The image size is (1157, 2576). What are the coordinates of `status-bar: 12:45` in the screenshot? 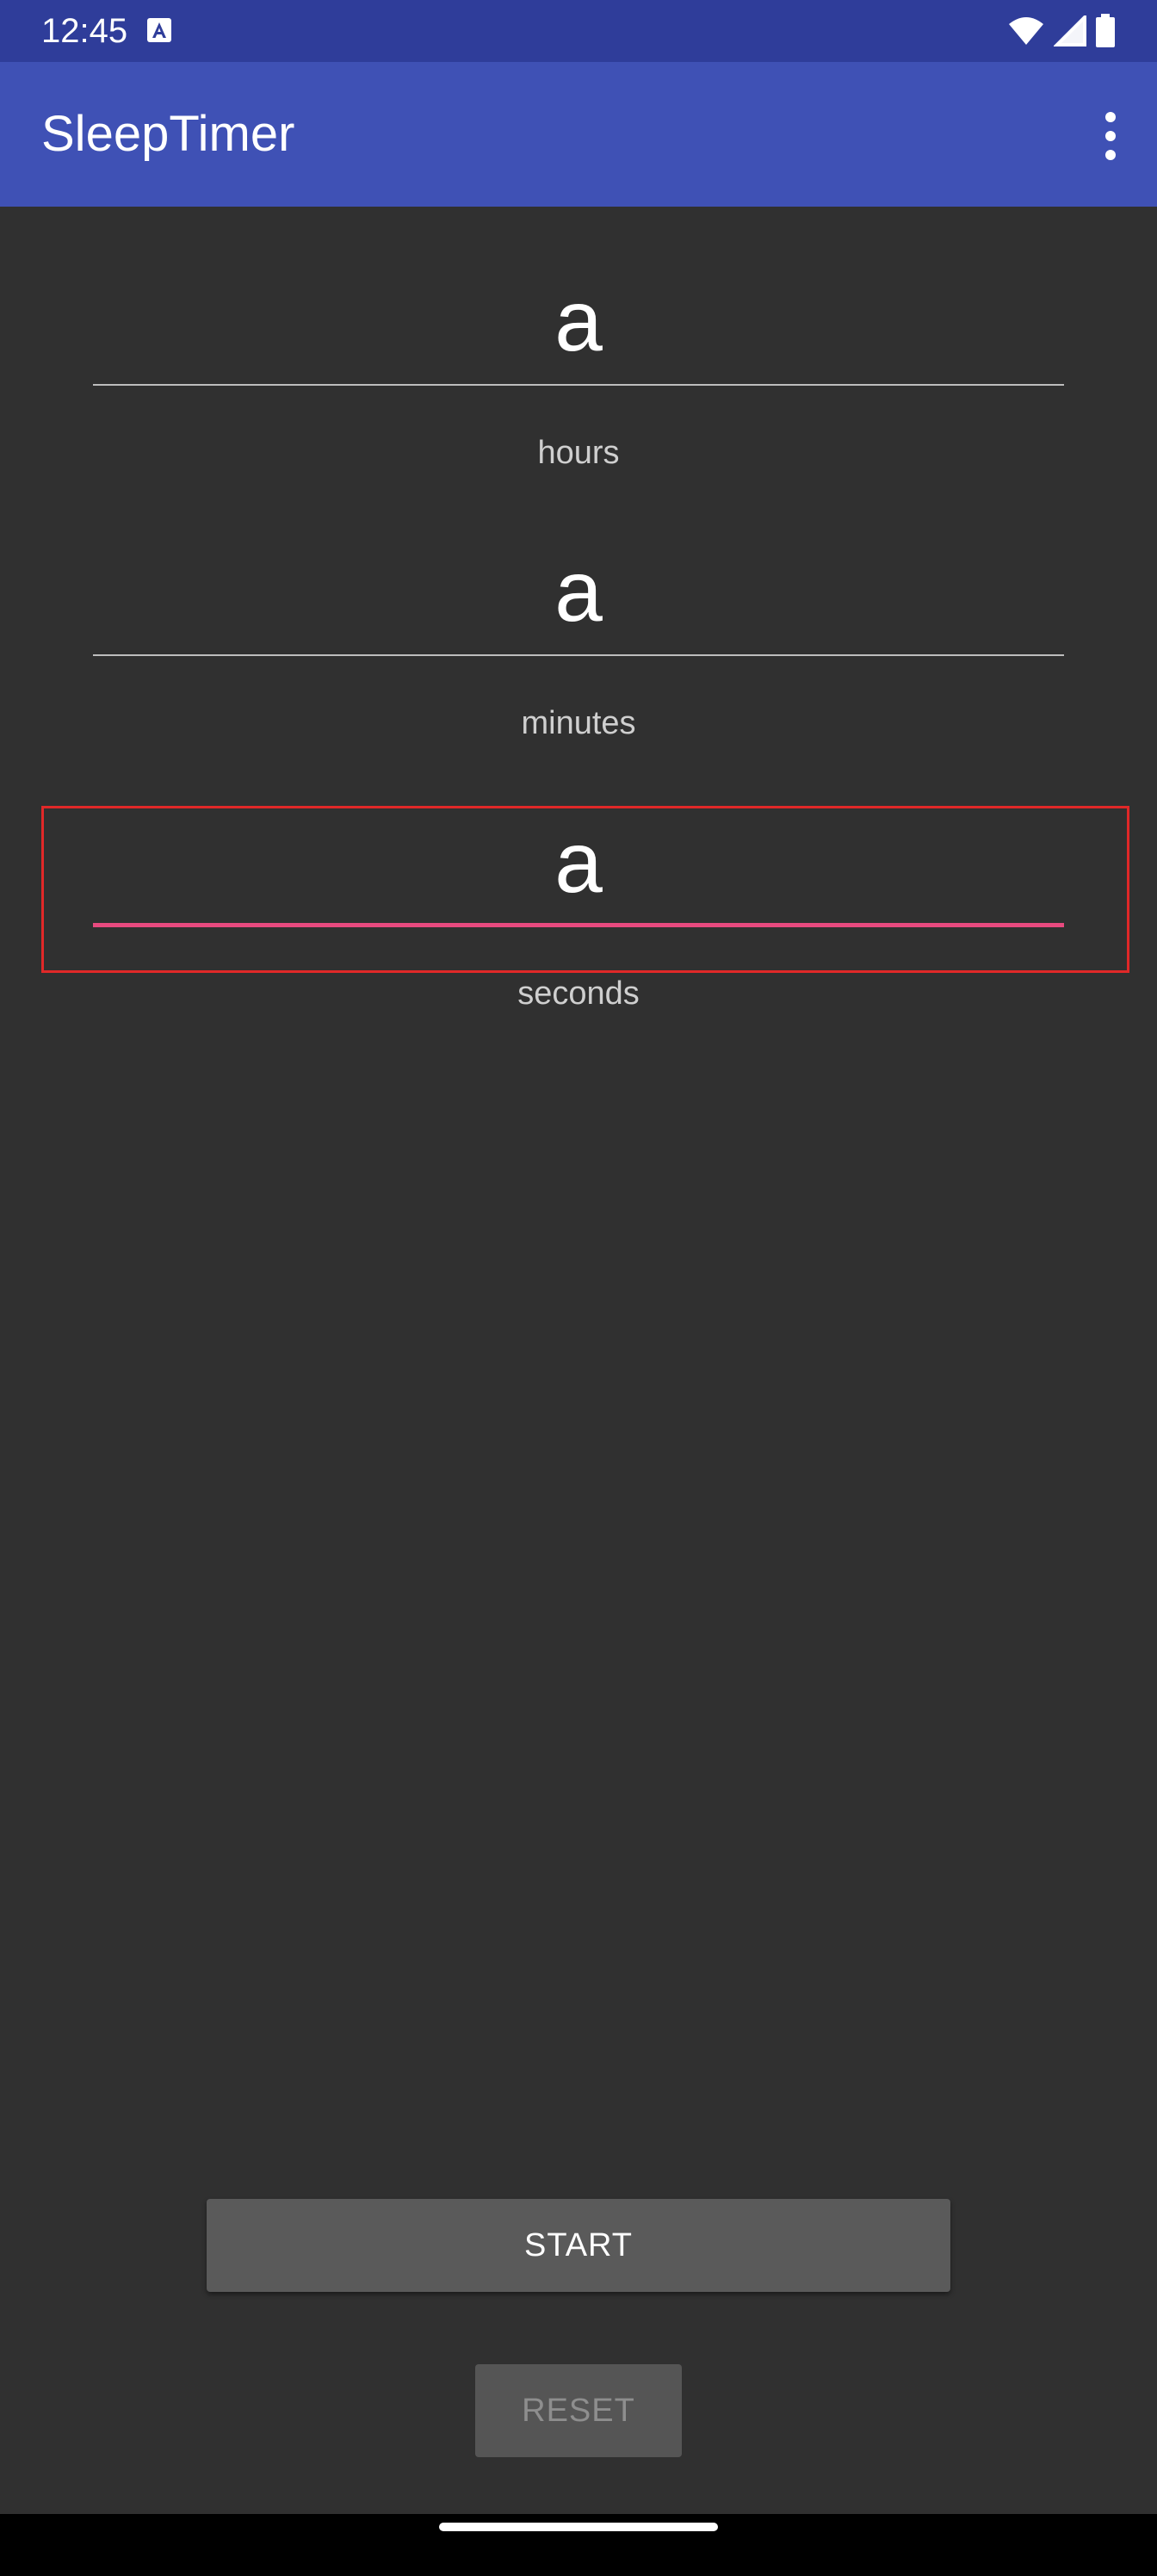 It's located at (579, 31).